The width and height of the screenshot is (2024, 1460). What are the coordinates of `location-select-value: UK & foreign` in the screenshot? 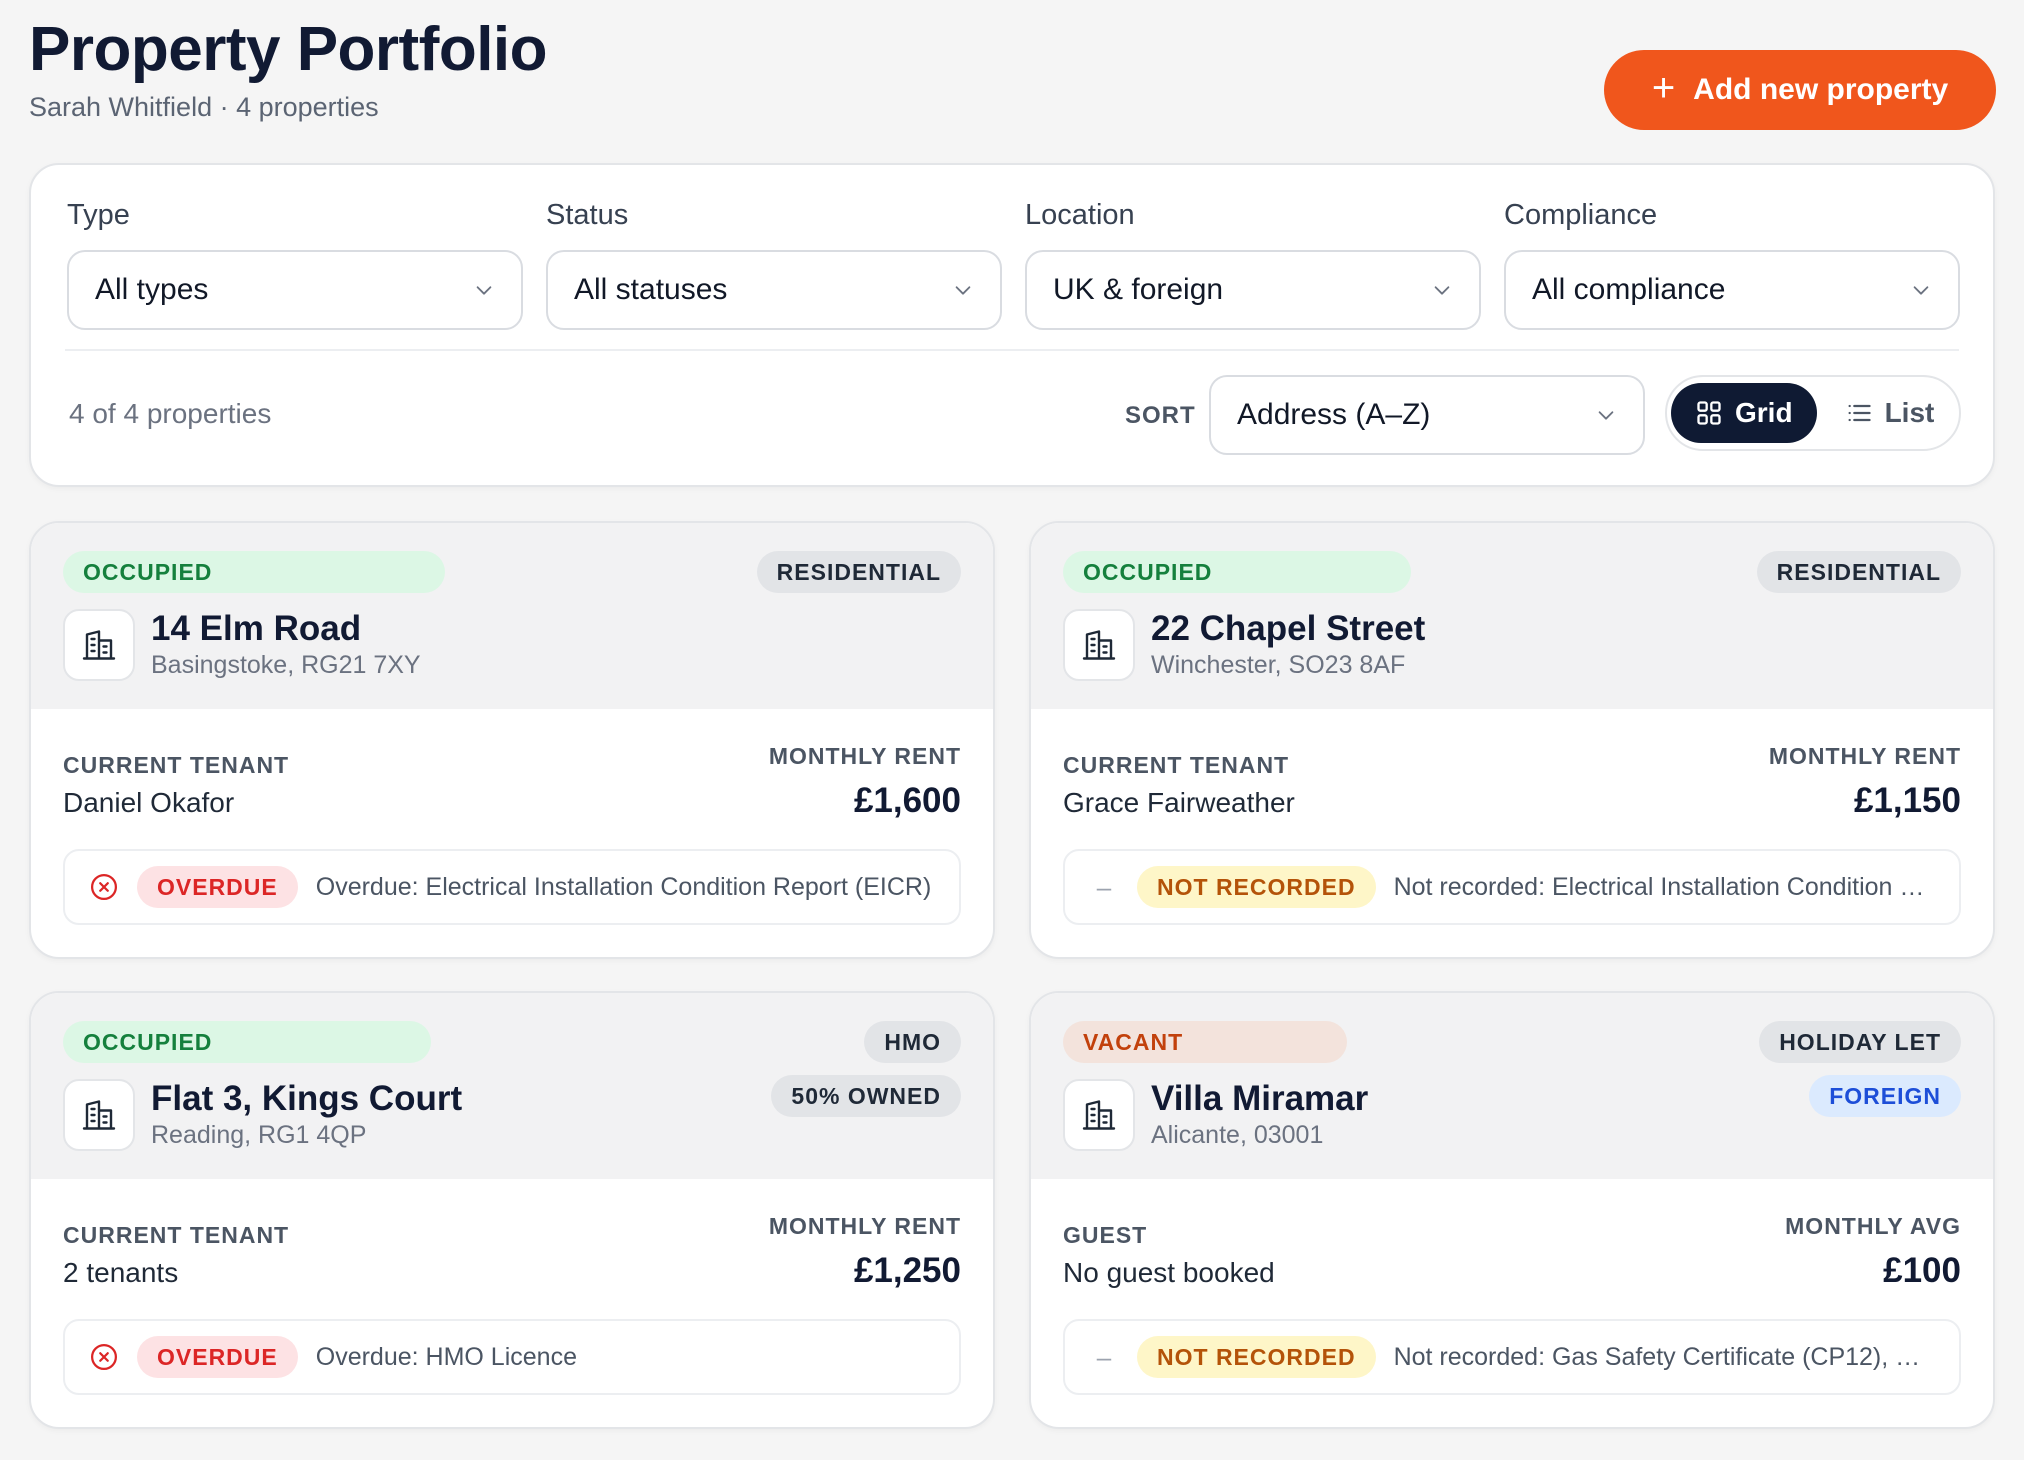 It's located at (1138, 289).